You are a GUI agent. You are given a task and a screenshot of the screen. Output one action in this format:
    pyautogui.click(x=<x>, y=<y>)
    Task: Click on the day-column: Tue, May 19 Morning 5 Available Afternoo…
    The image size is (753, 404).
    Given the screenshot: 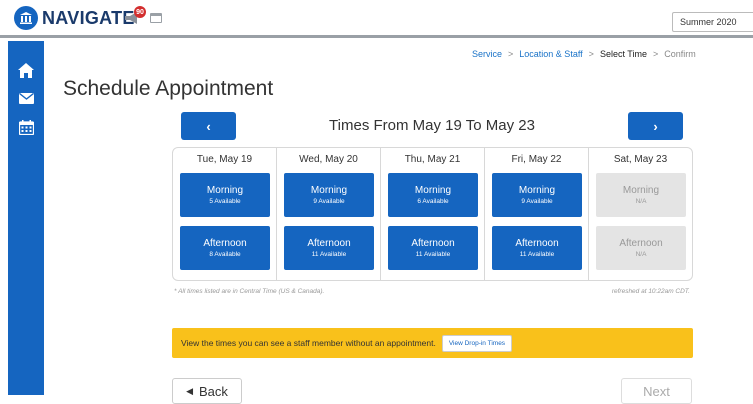 What is the action you would take?
    pyautogui.click(x=225, y=214)
    